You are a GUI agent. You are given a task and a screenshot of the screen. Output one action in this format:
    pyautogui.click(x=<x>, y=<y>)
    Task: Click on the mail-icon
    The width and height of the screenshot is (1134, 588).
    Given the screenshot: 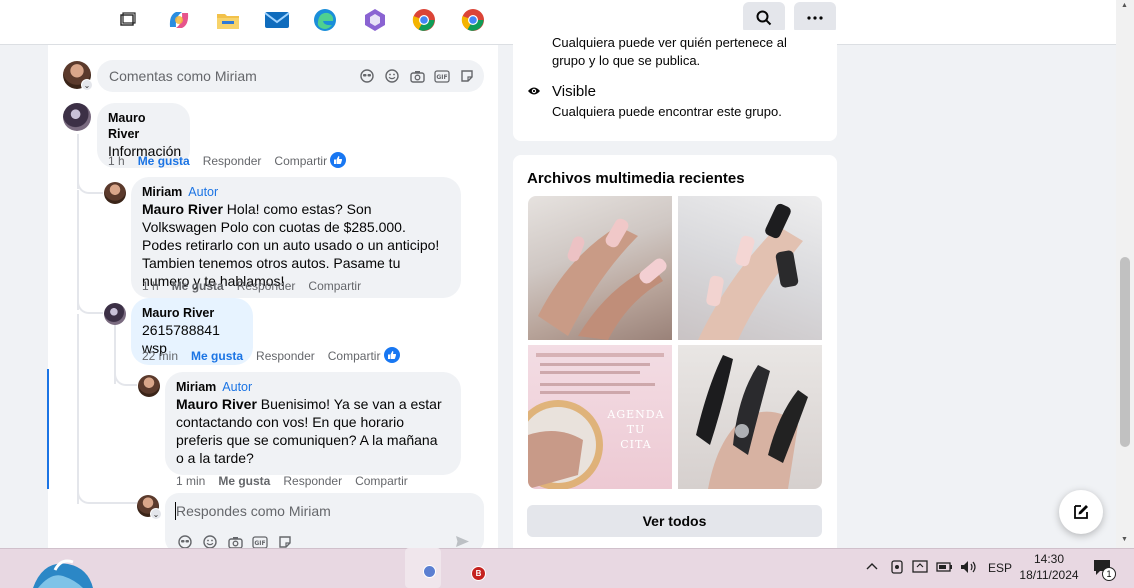 What is the action you would take?
    pyautogui.click(x=277, y=20)
    